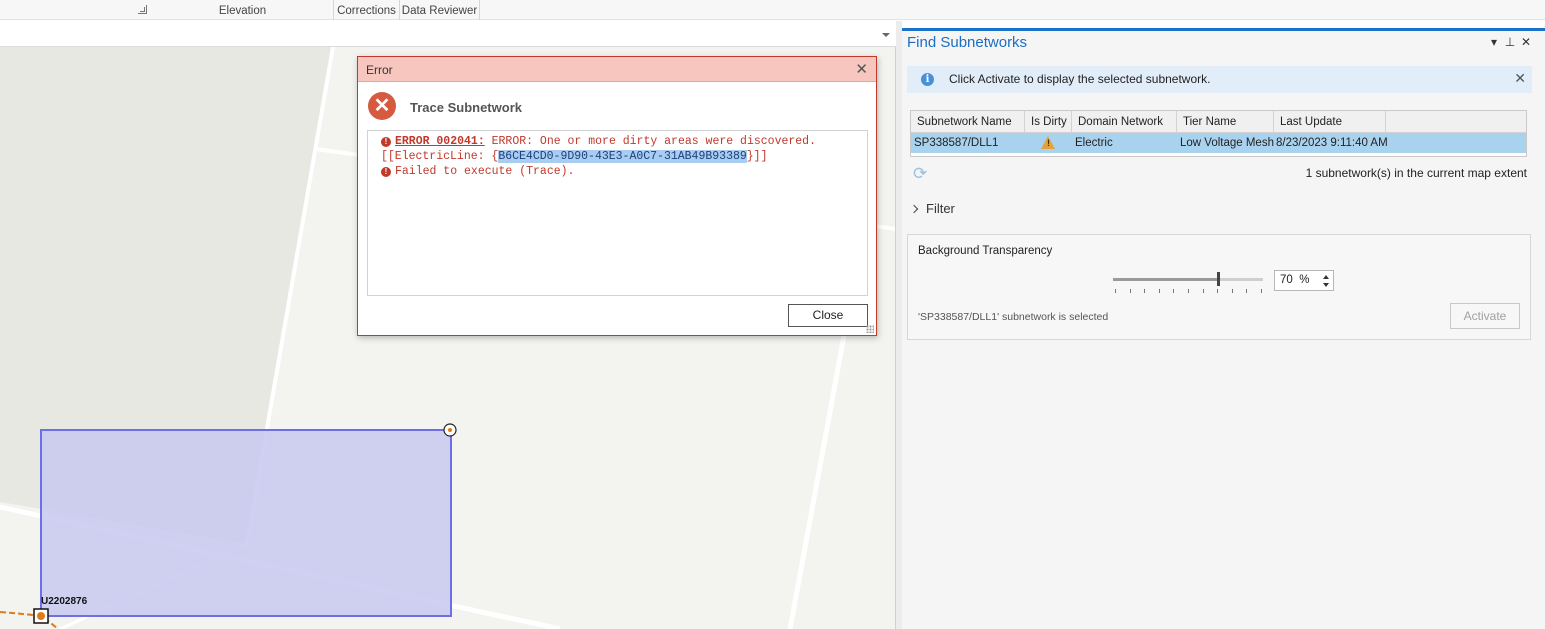 This screenshot has height=629, width=1545. I want to click on transparency-spinner: 70 %, so click(1304, 280).